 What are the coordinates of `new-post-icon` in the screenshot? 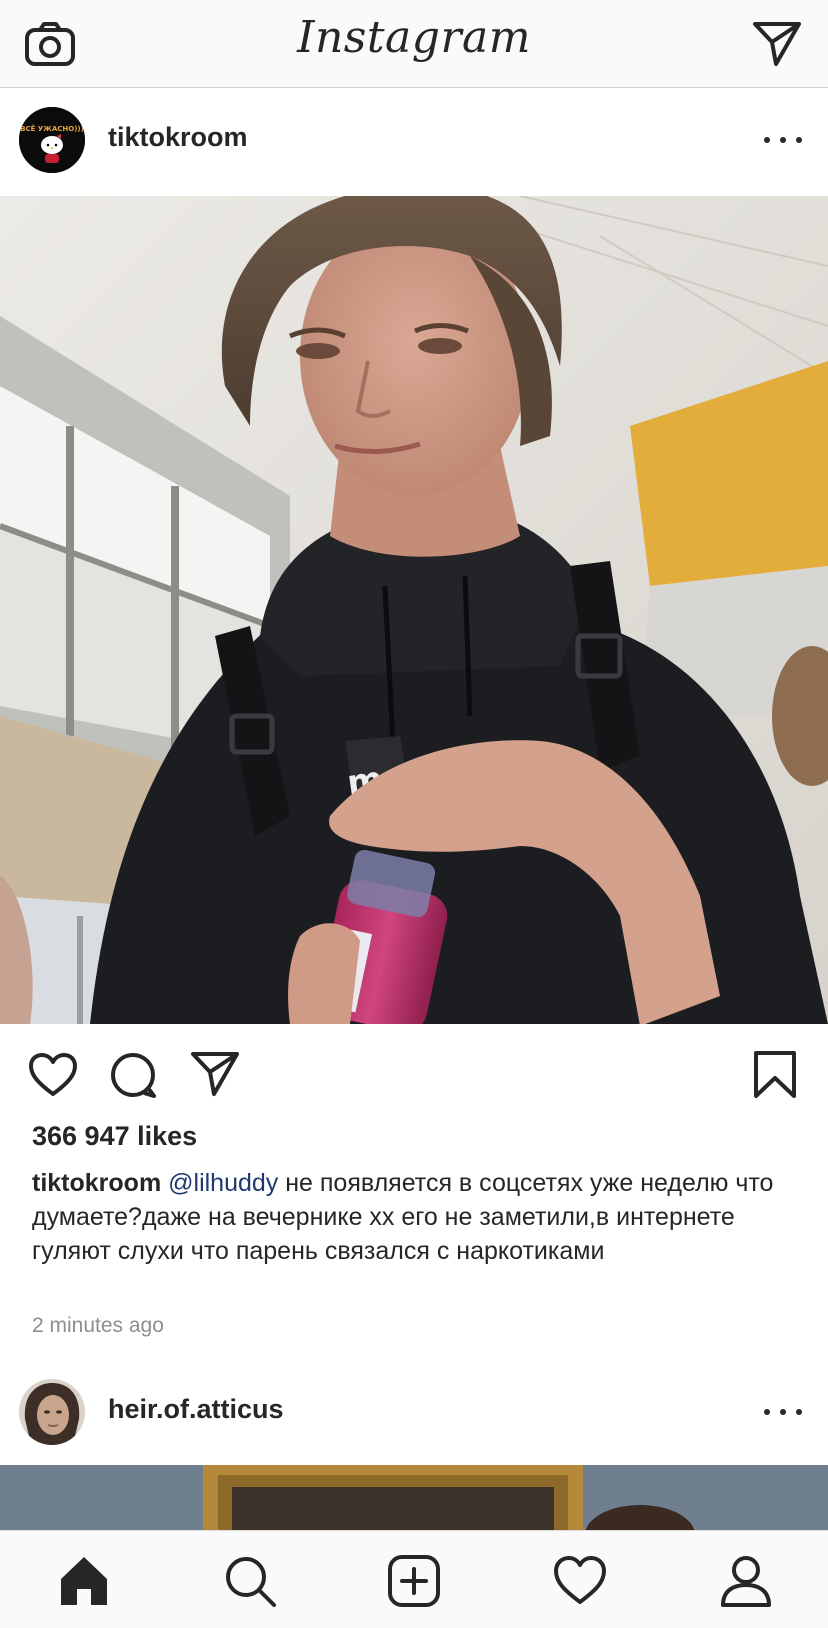 It's located at (414, 1581).